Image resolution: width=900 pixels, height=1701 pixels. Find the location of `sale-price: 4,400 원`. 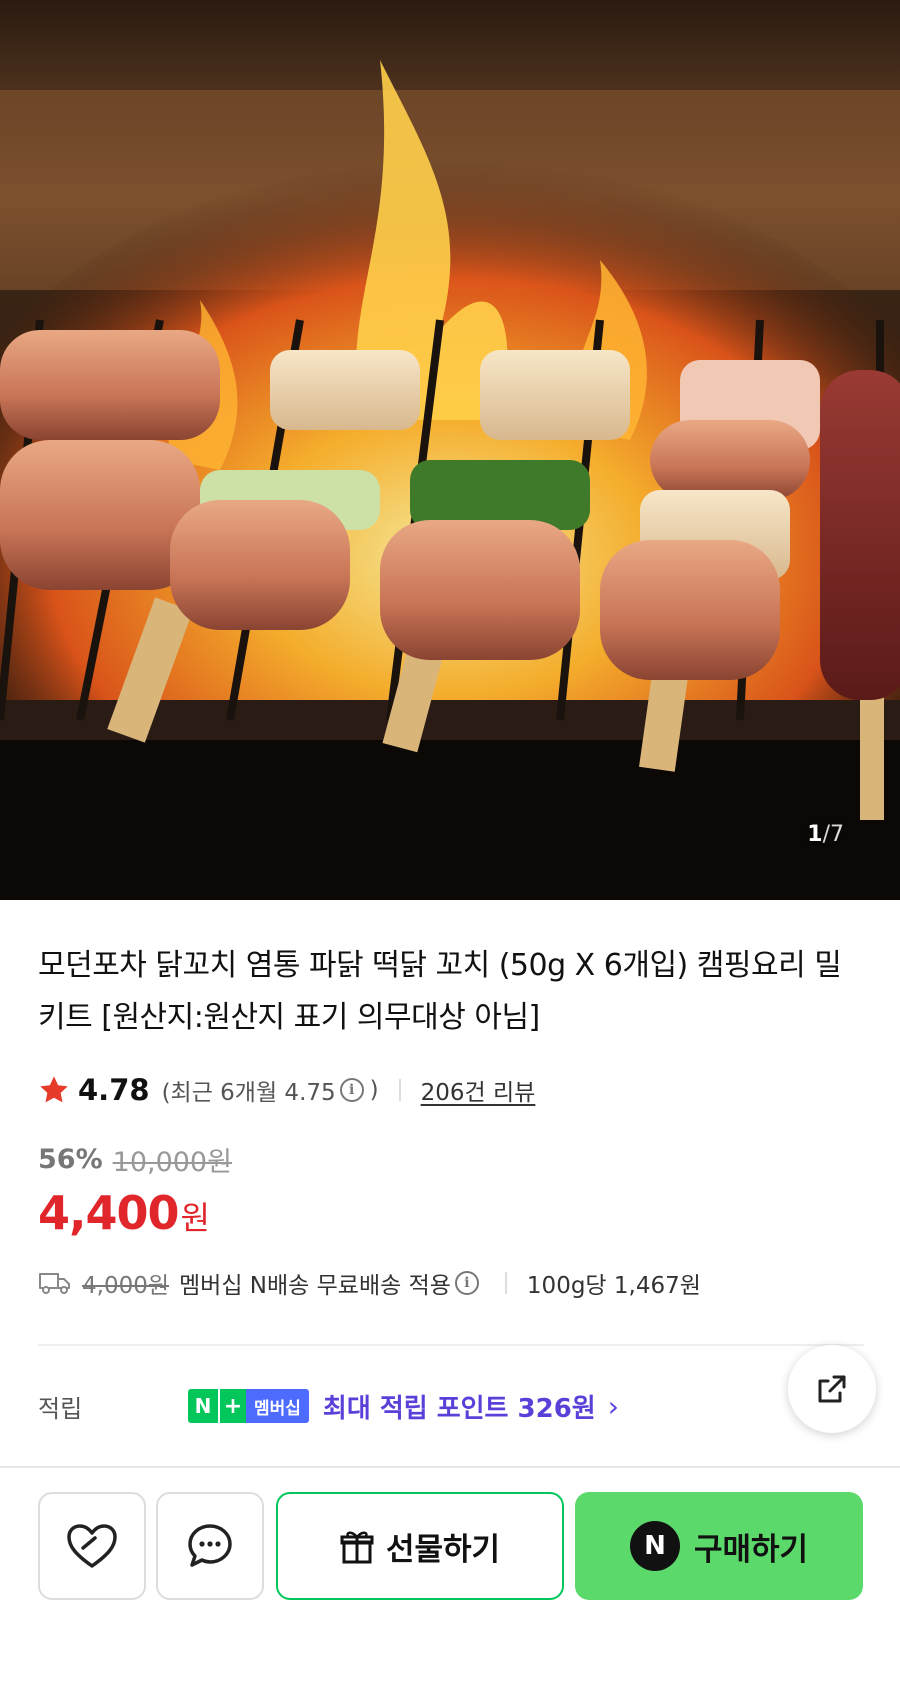

sale-price: 4,400 원 is located at coordinates (124, 1213).